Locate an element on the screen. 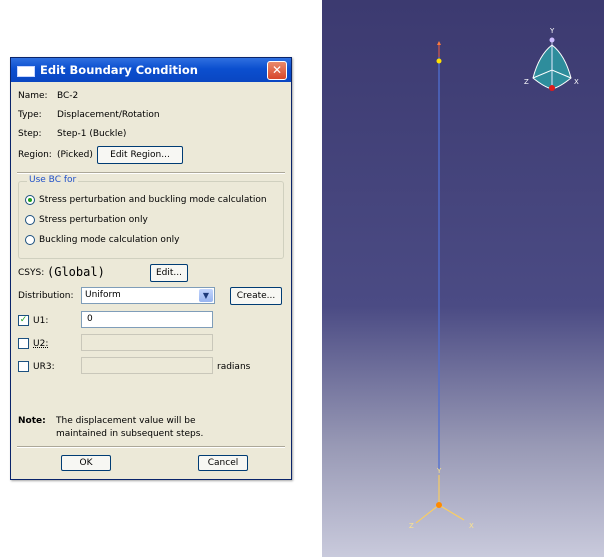  bc-arrow-icon is located at coordinates (439, 43).